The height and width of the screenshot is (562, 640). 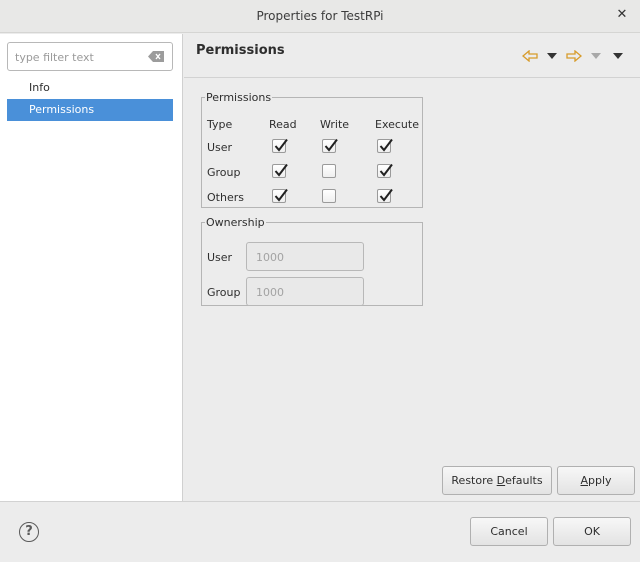 What do you see at coordinates (156, 56) in the screenshot?
I see `clear-filter-icon` at bounding box center [156, 56].